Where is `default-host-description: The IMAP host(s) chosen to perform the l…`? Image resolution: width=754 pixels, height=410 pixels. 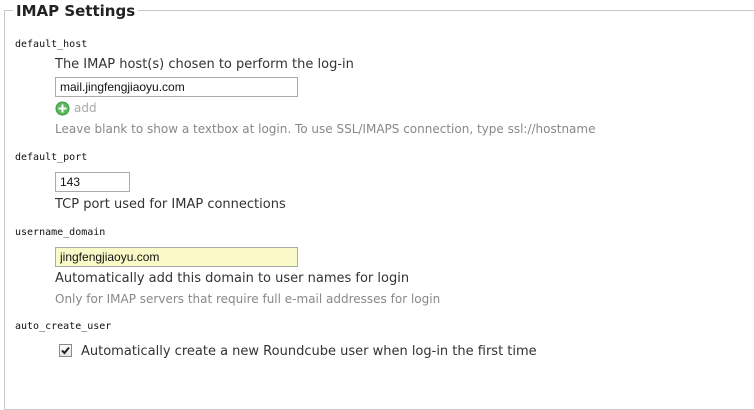 default-host-description: The IMAP host(s) chosen to perform the l… is located at coordinates (204, 64).